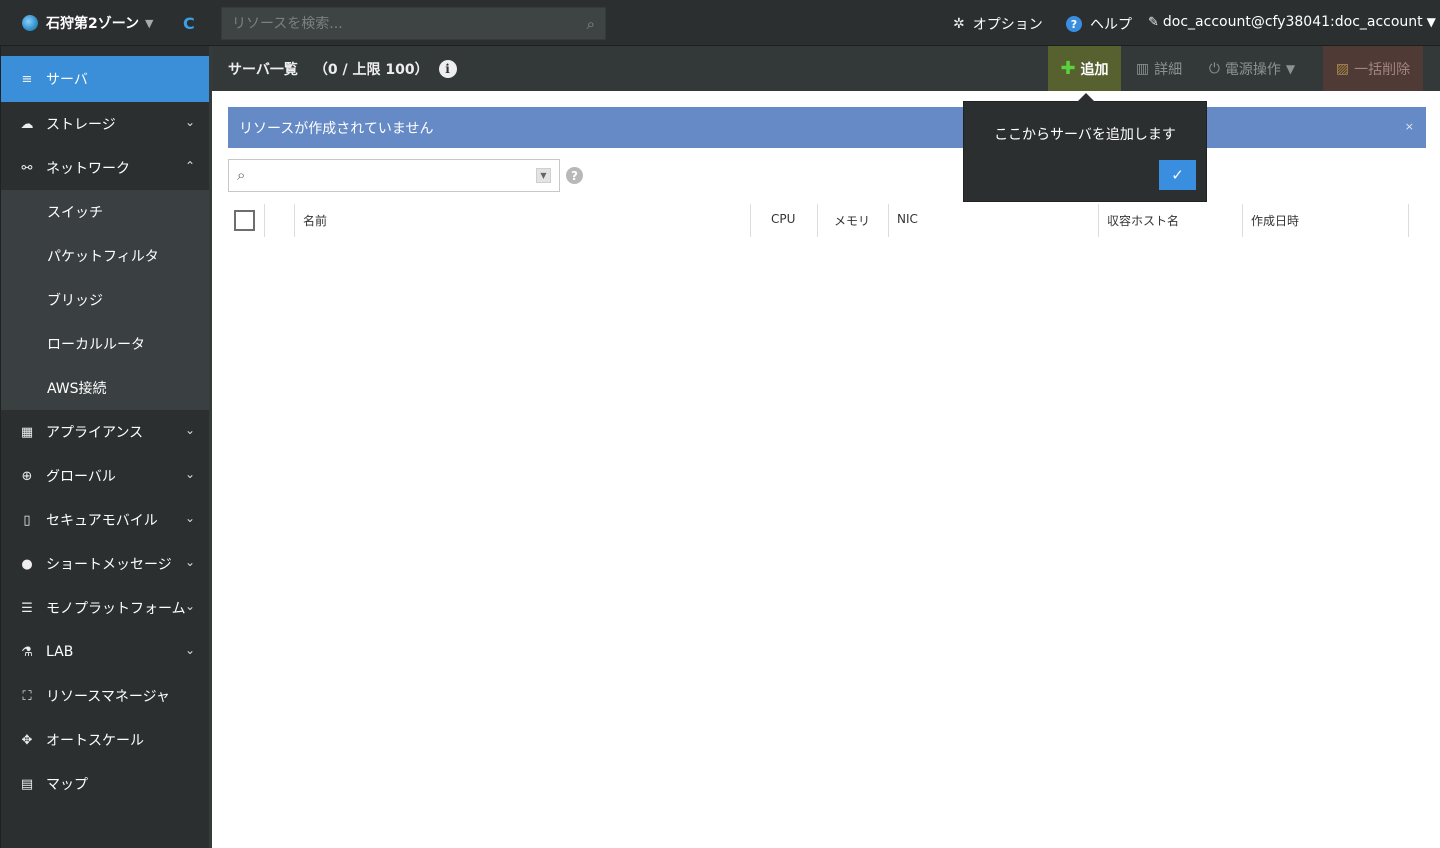 This screenshot has width=1440, height=848. I want to click on sidebar-item-local-router: ローカルルータ, so click(105, 344).